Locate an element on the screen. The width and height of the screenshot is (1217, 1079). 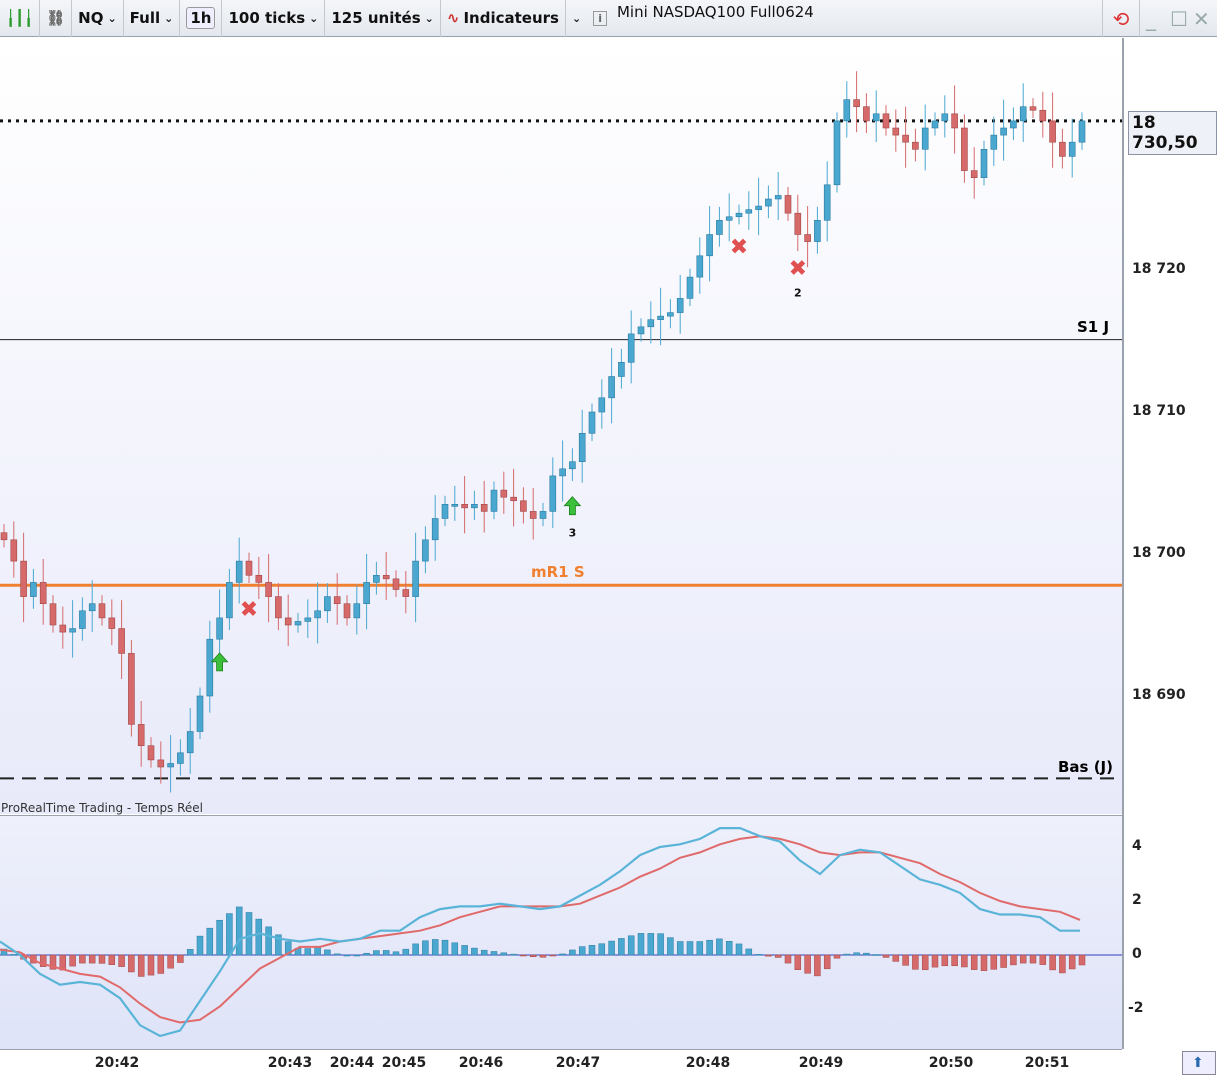
osc-tick: 2 is located at coordinates (1137, 900).